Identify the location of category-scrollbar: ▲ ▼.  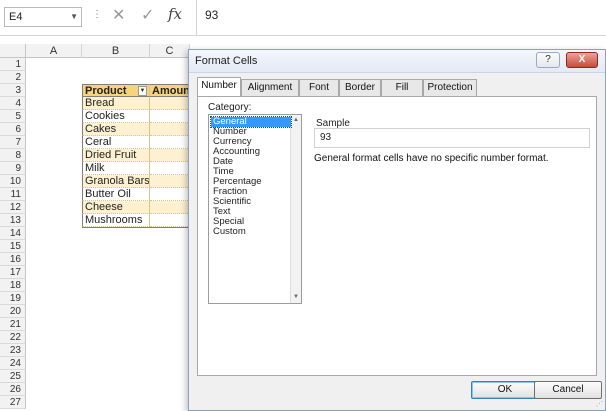
(295, 209).